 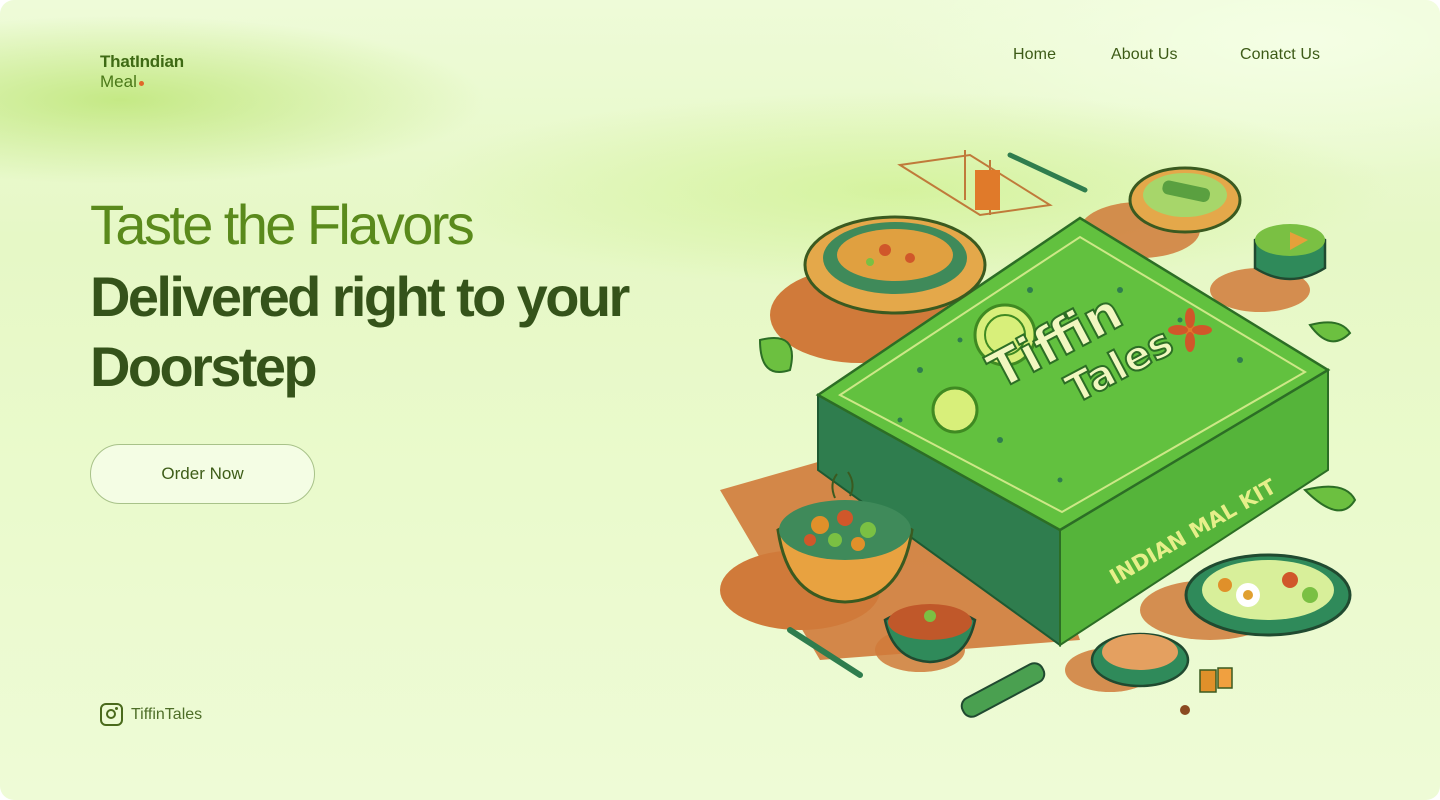 I want to click on nav-about-link: About Us, so click(x=1144, y=55).